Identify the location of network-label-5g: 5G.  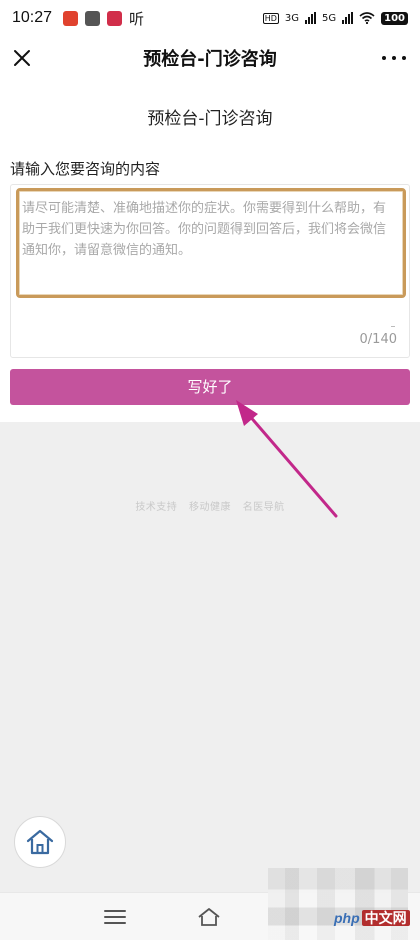
(329, 18).